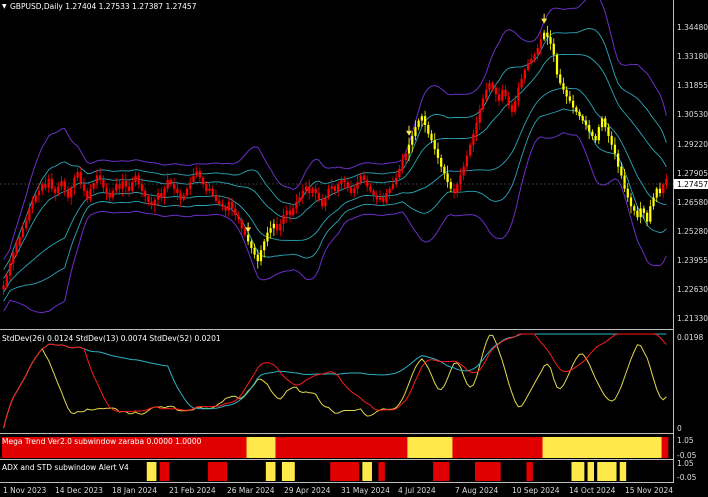  Describe the element at coordinates (692, 202) in the screenshot. I see `price-label: 1.26580` at that location.